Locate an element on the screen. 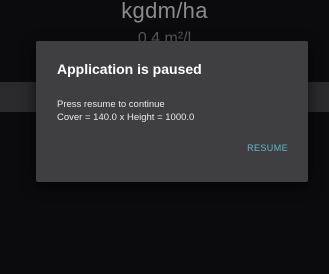 The image size is (329, 274). resume-button: RESUME is located at coordinates (267, 148).